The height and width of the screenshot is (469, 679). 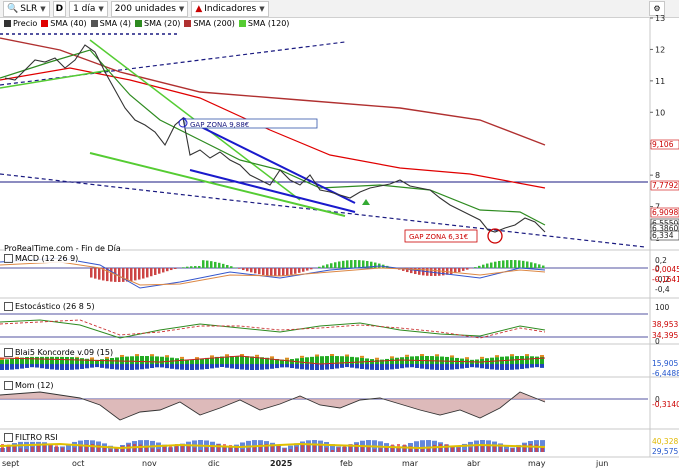 What do you see at coordinates (34, 385) in the screenshot?
I see `panel-title: Mom (12)` at bounding box center [34, 385].